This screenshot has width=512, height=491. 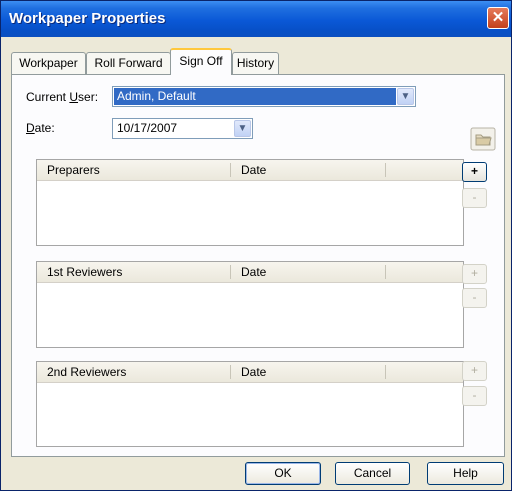 What do you see at coordinates (88, 97) in the screenshot?
I see `current-user-label-post: ser:` at bounding box center [88, 97].